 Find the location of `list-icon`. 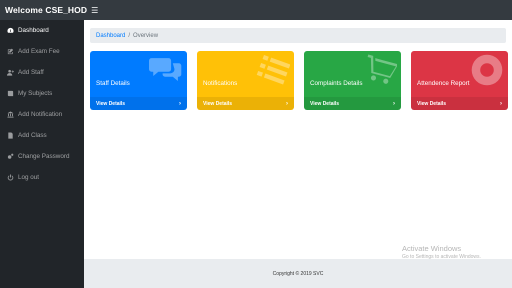

list-icon is located at coordinates (273, 70).